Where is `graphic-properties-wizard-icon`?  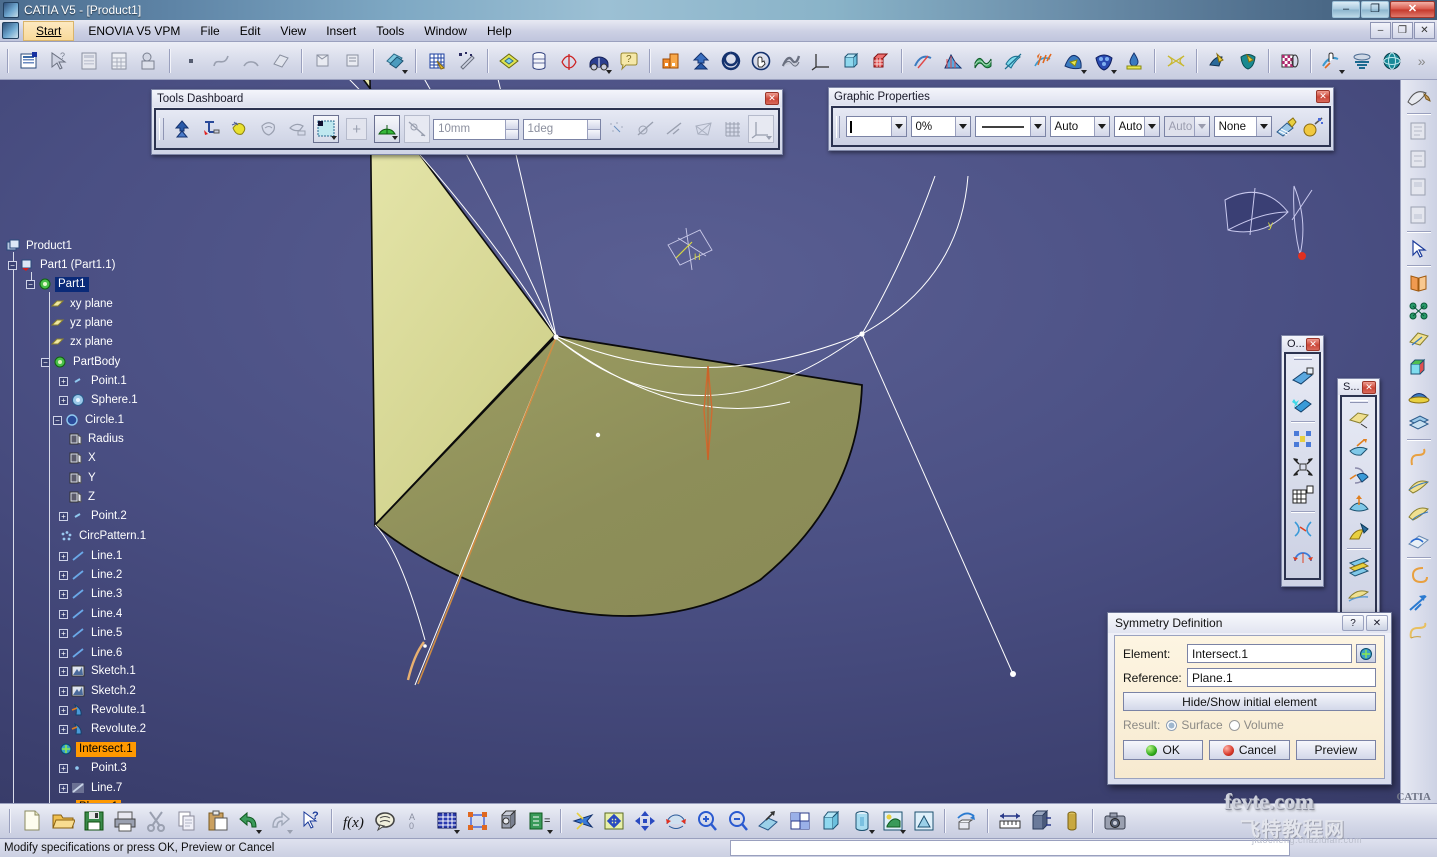 graphic-properties-wizard-icon is located at coordinates (1313, 127).